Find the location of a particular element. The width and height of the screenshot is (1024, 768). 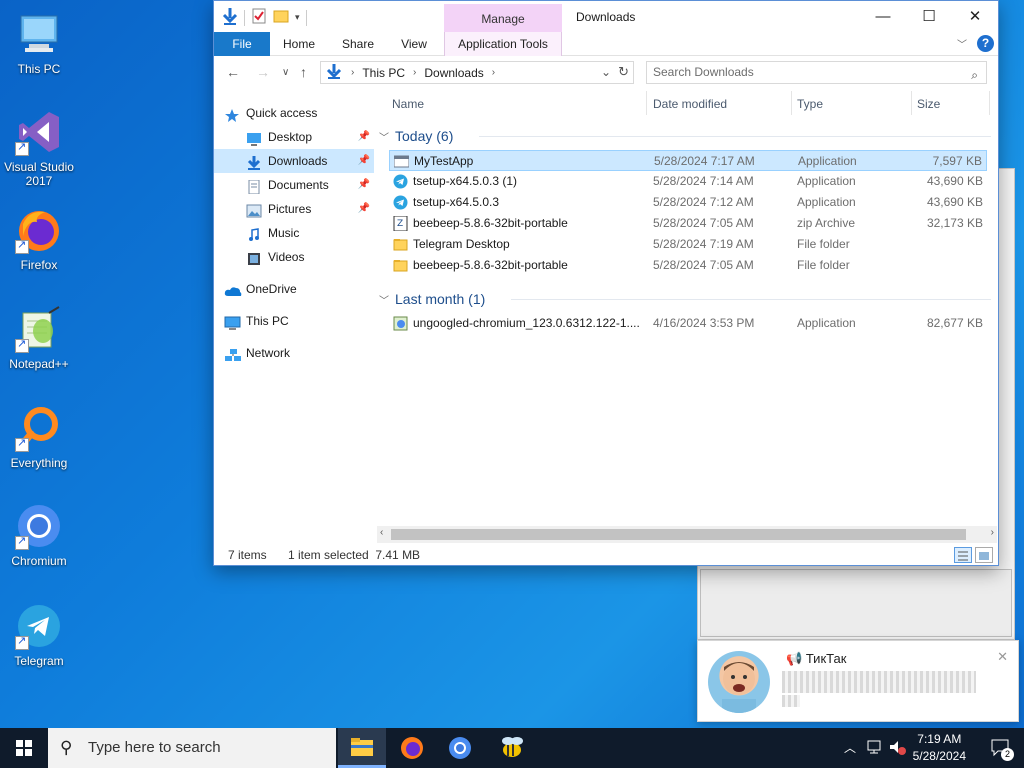

nav-item-label: Documents is located at coordinates (298, 185).